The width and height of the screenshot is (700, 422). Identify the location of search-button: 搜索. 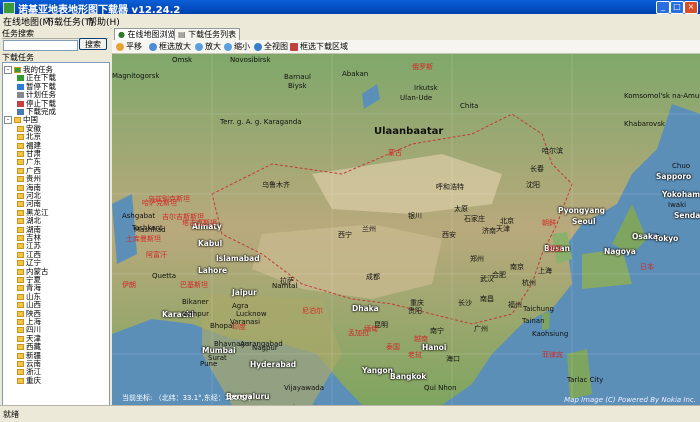
(93, 44).